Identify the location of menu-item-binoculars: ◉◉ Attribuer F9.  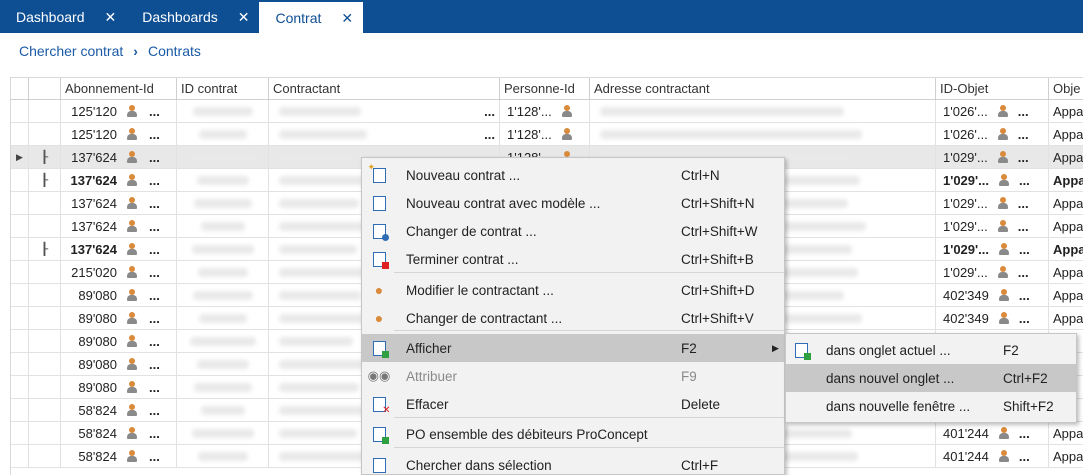
(573, 376).